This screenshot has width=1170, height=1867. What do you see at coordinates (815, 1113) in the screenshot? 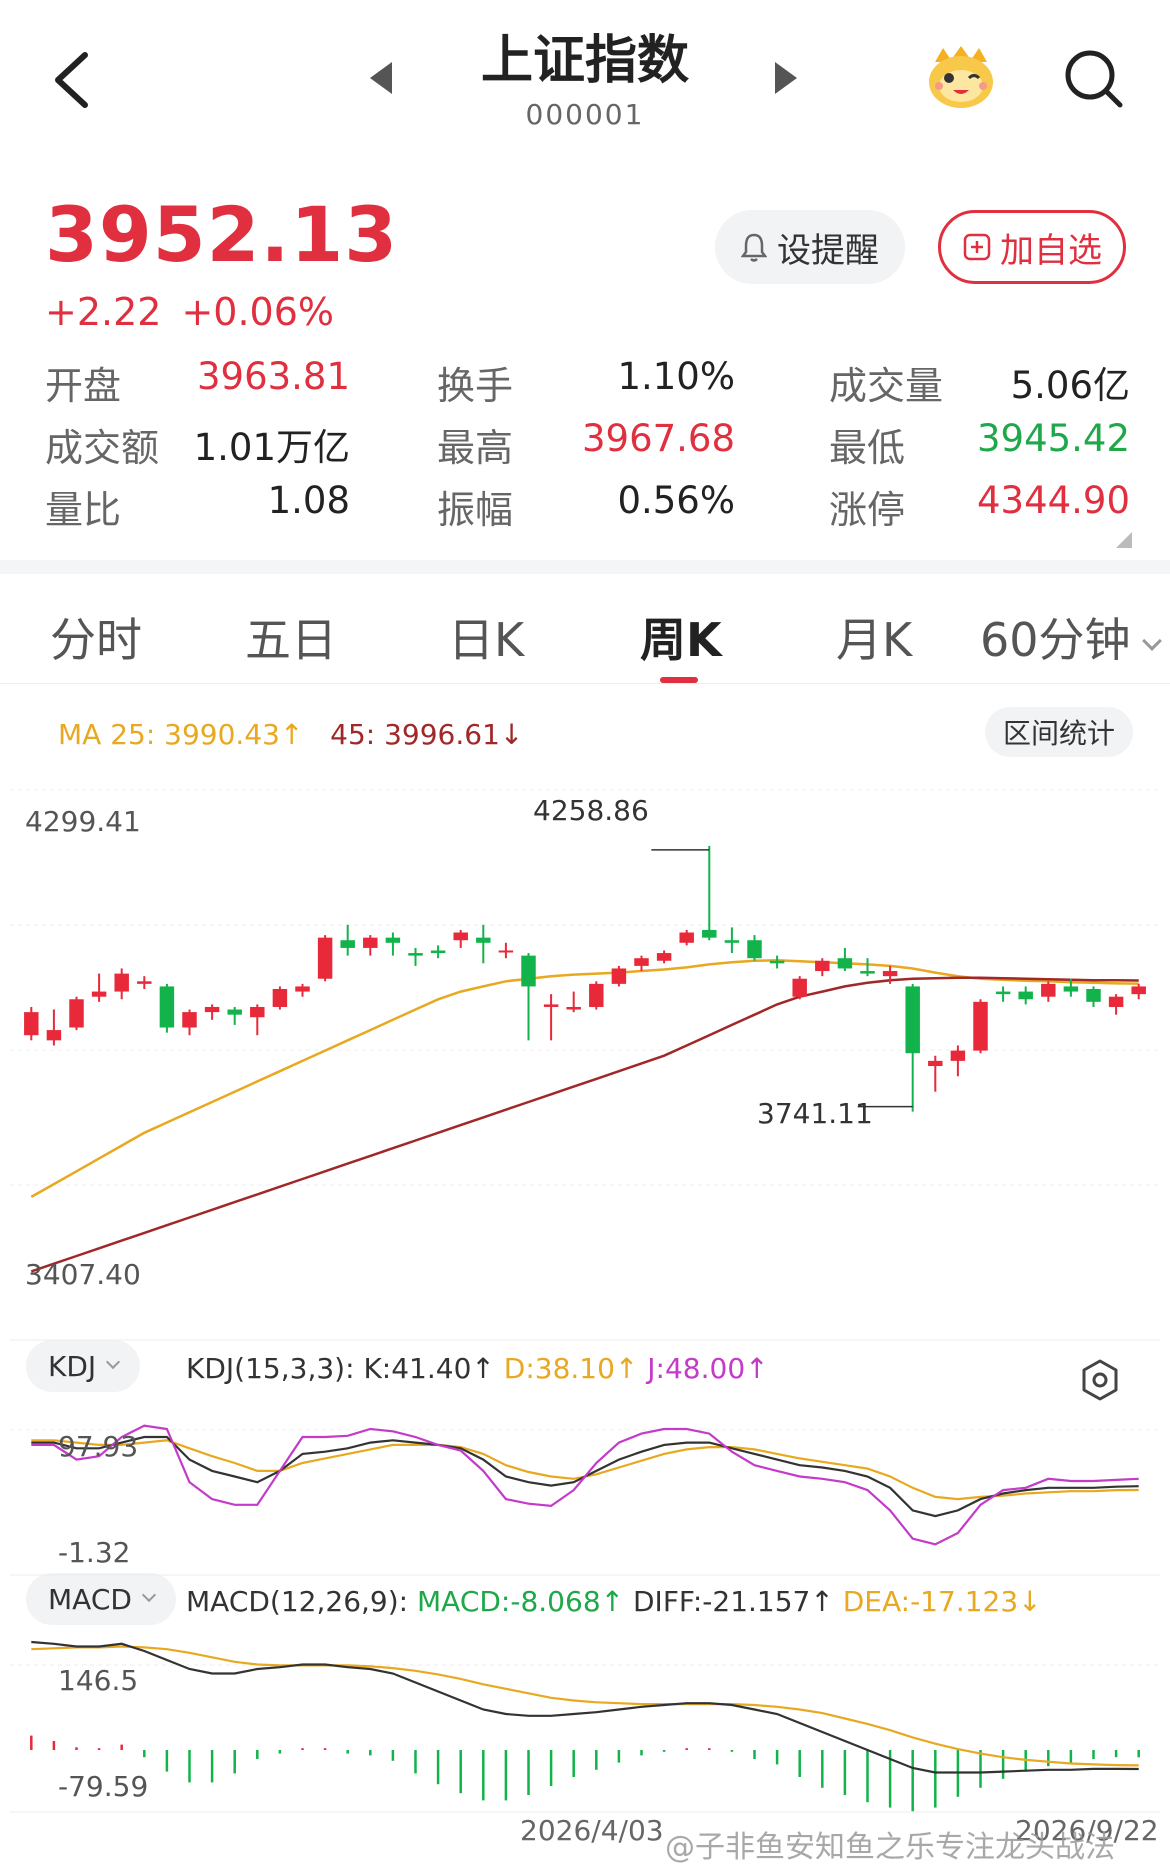
I see `low-annotation: 3741.11` at bounding box center [815, 1113].